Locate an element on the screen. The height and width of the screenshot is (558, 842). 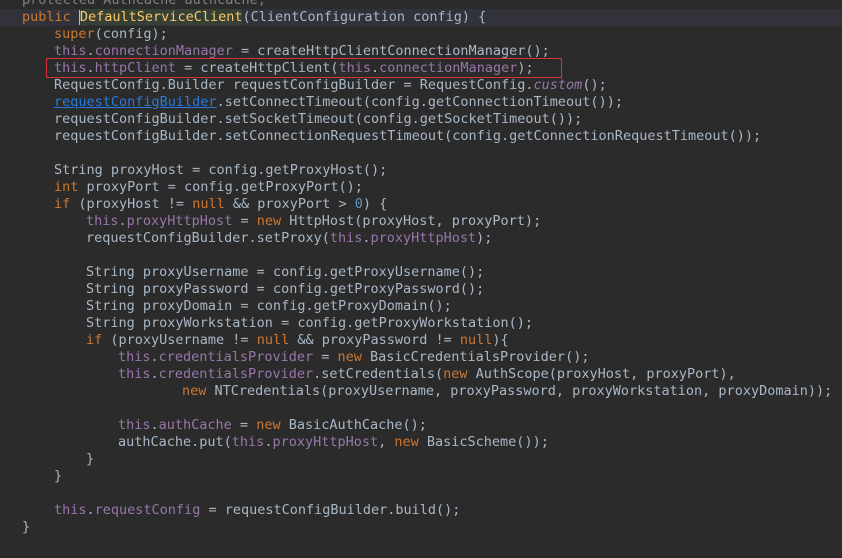
code-token: custom is located at coordinates (558, 85).